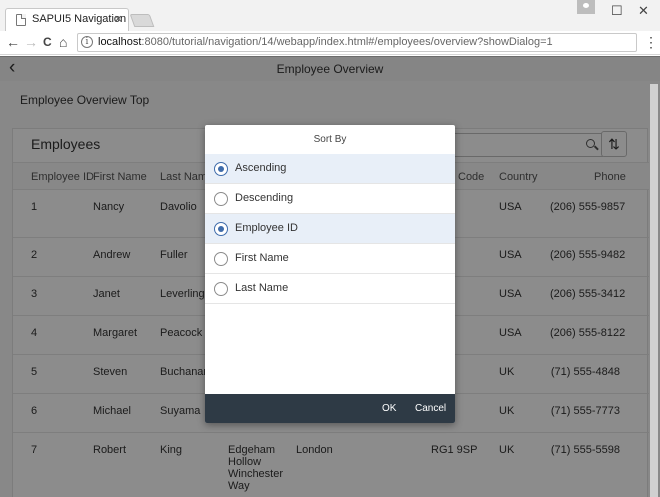 This screenshot has width=660, height=497. I want to click on option-label: Ascending, so click(261, 168).